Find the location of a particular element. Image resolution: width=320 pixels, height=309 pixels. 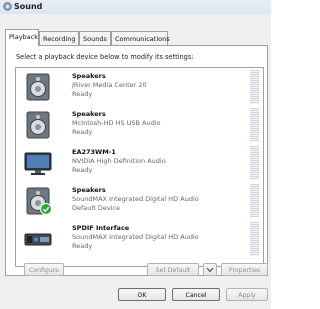

set-default-dropdown is located at coordinates (210, 269).